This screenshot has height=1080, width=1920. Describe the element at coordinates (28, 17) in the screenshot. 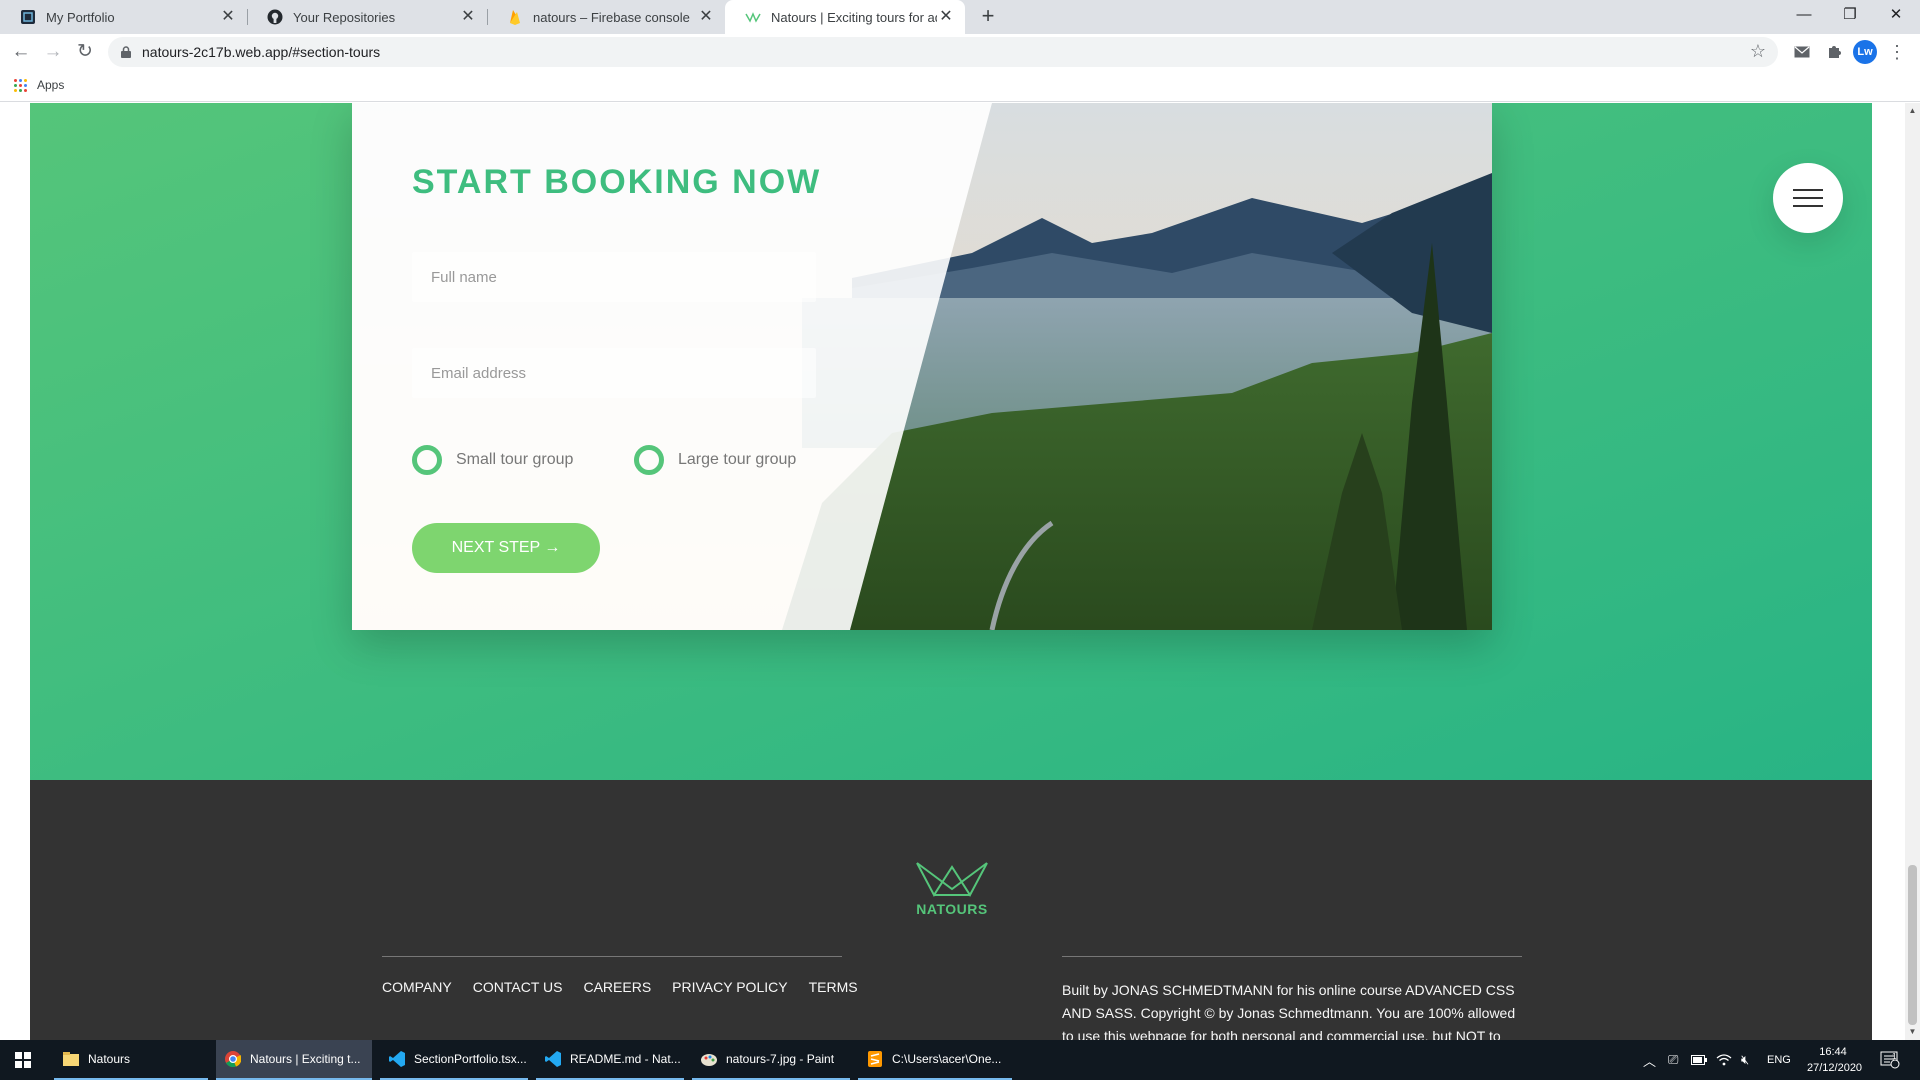

I see `portfolio-favicon-icon` at that location.